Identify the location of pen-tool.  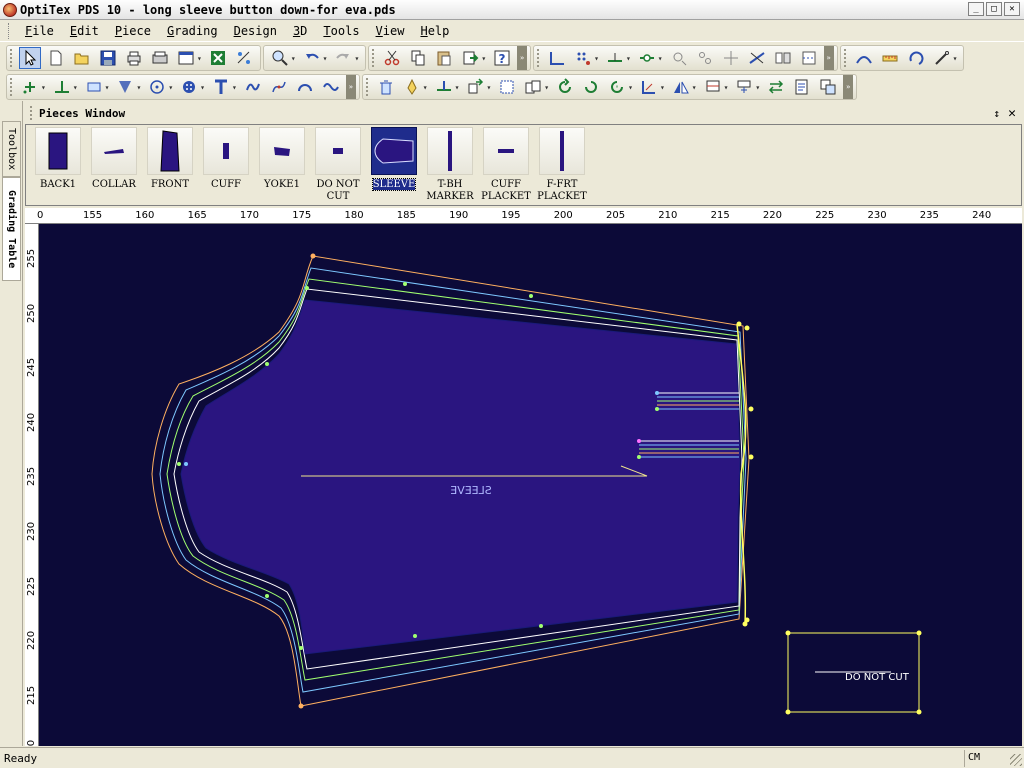
(412, 87).